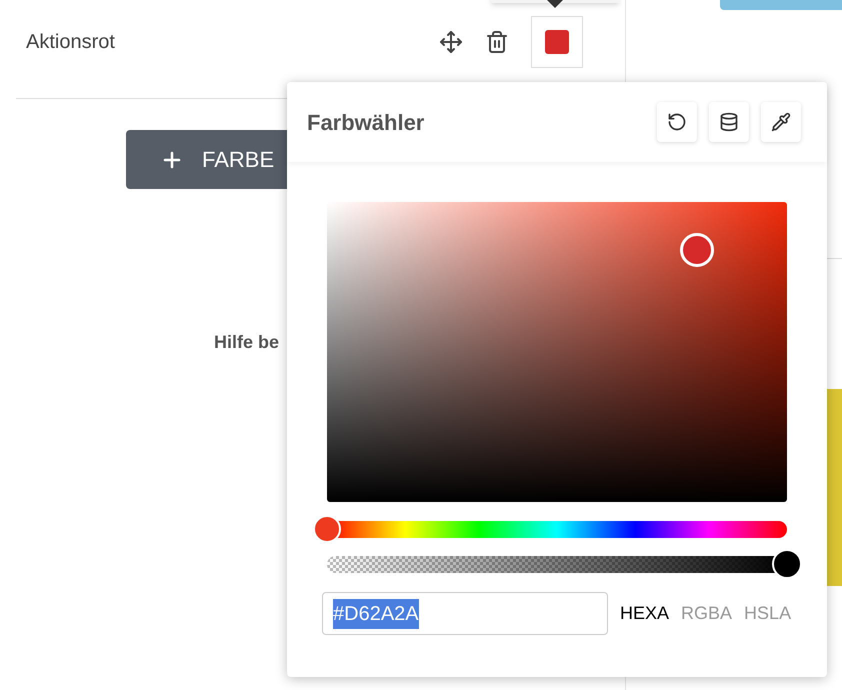  I want to click on hex-input: #D62A2A, so click(465, 613).